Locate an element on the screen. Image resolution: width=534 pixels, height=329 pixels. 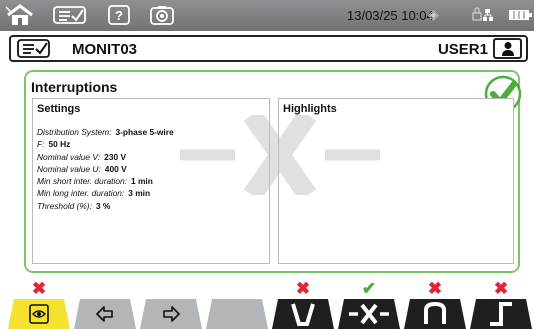
setting-row: Min long inter. duration: 3 min is located at coordinates (105, 193).